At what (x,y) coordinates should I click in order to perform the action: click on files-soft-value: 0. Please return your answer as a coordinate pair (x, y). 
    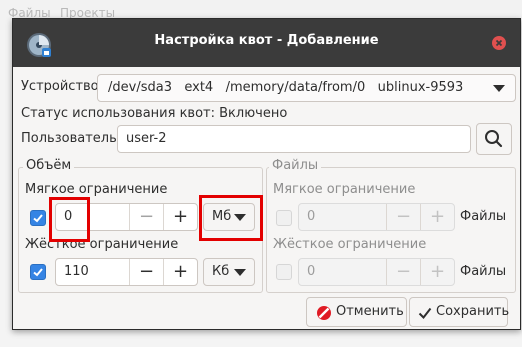
    Looking at the image, I should click on (311, 216).